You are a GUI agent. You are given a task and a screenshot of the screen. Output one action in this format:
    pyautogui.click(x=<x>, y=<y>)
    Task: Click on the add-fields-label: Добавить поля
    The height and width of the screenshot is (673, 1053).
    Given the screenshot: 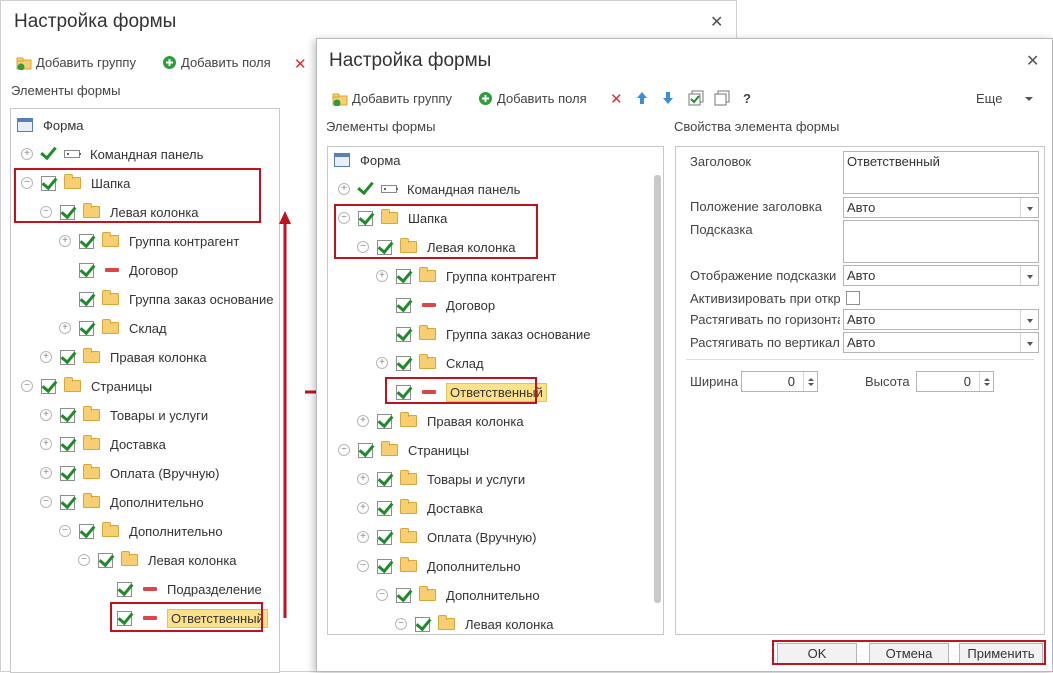 What is the action you would take?
    pyautogui.click(x=542, y=98)
    